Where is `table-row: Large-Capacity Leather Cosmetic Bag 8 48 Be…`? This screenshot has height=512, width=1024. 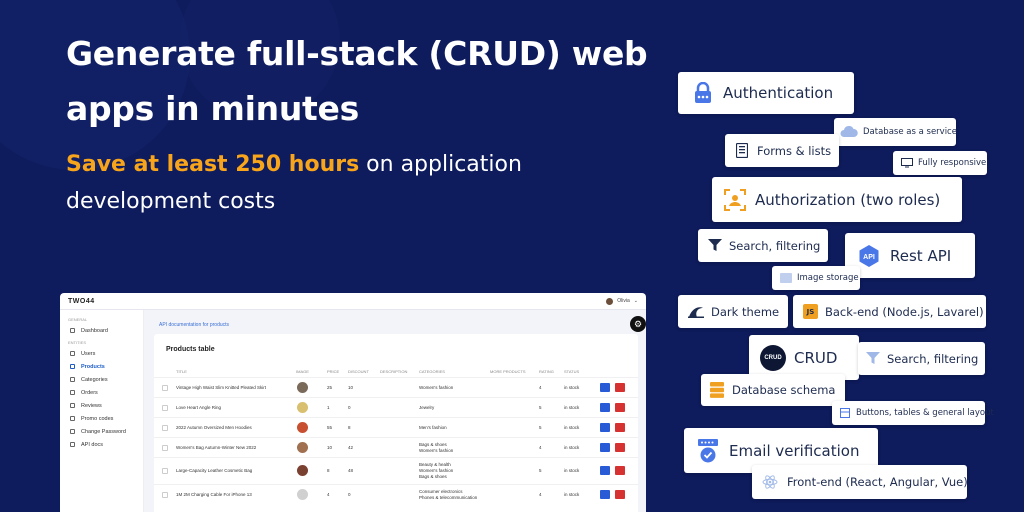 table-row: Large-Capacity Leather Cosmetic Bag 8 48 Be… is located at coordinates (396, 470).